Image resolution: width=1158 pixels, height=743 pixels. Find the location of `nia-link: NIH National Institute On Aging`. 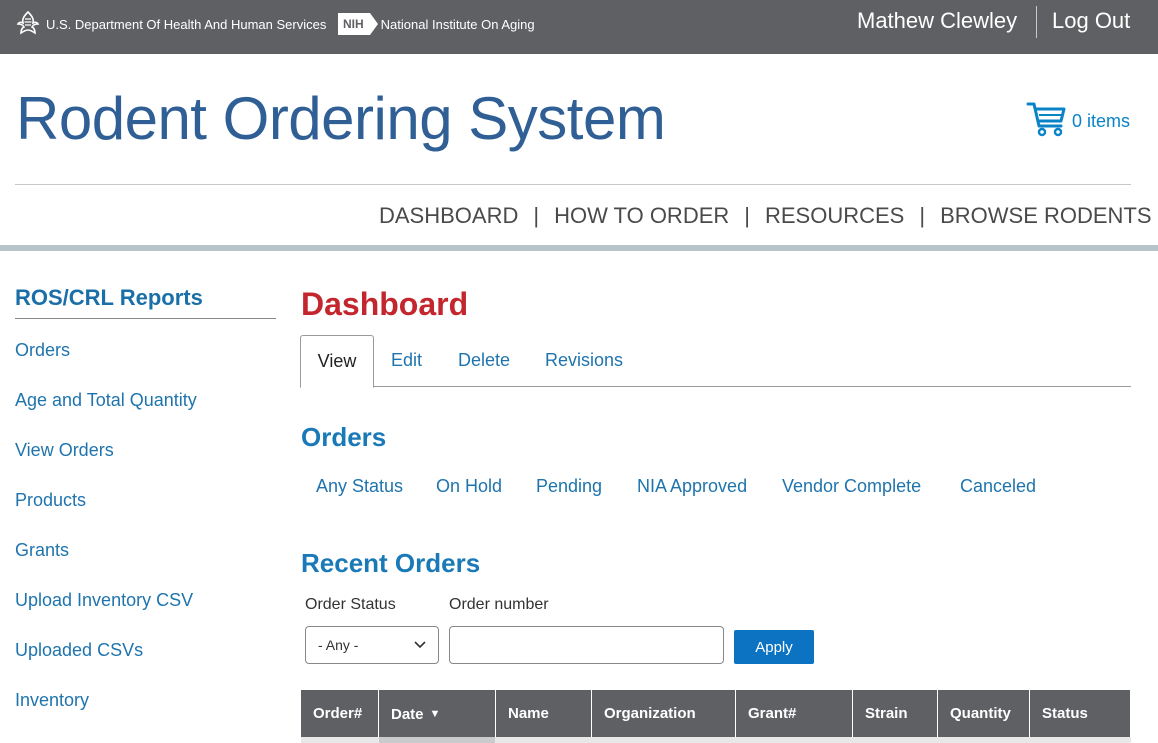

nia-link: NIH National Institute On Aging is located at coordinates (436, 24).